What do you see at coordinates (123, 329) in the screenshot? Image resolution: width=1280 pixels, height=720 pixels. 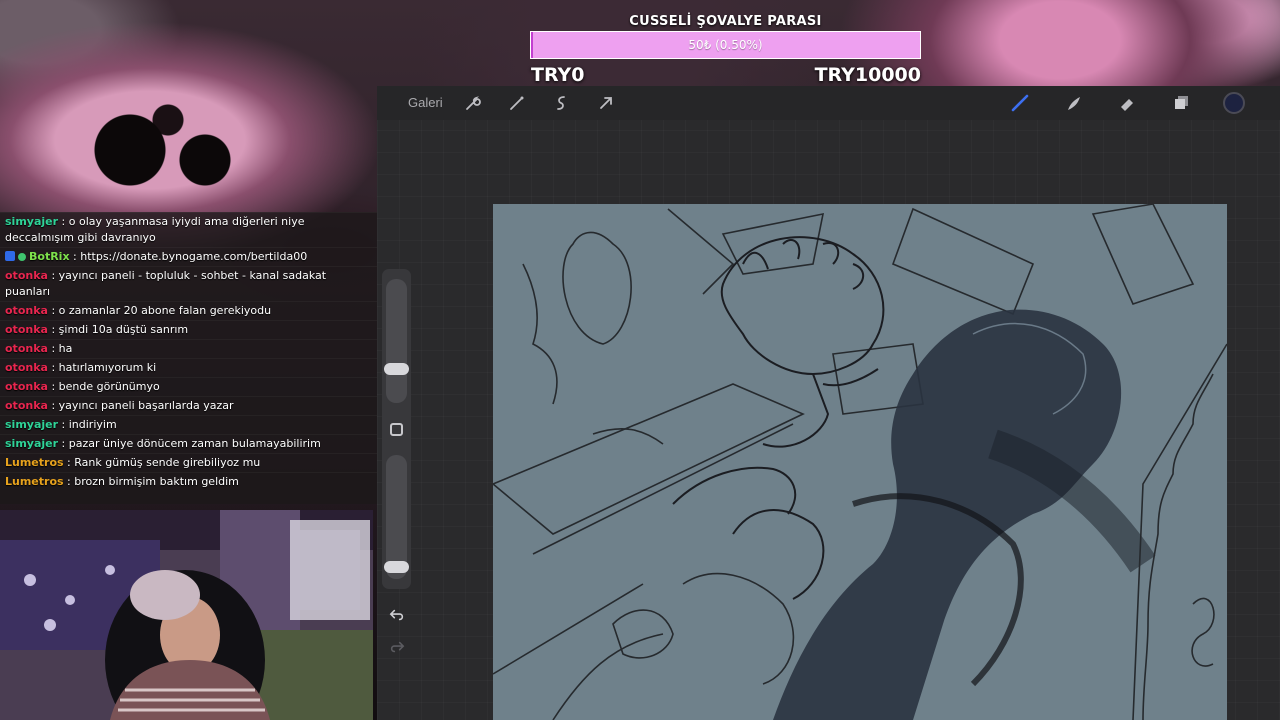 I see `chat-text: şimdi 10a düştü sanrım` at bounding box center [123, 329].